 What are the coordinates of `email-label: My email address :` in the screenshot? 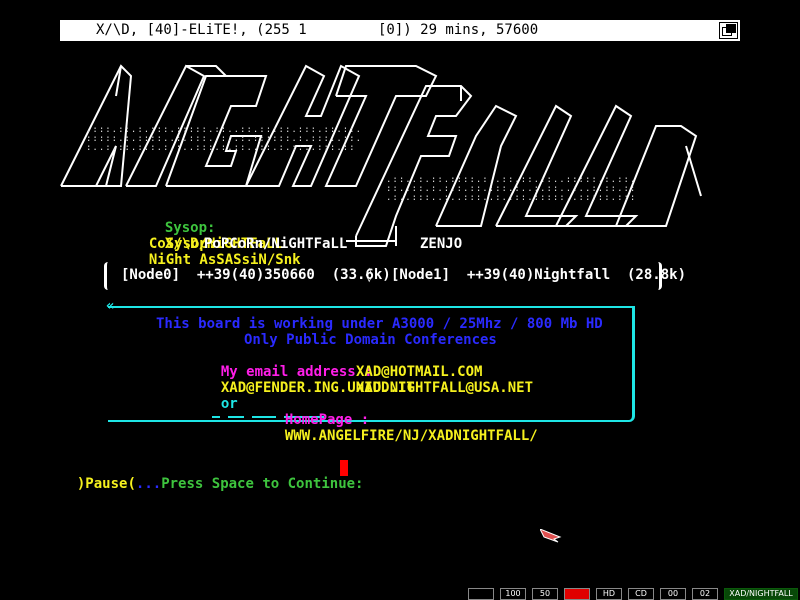 It's located at (296, 372).